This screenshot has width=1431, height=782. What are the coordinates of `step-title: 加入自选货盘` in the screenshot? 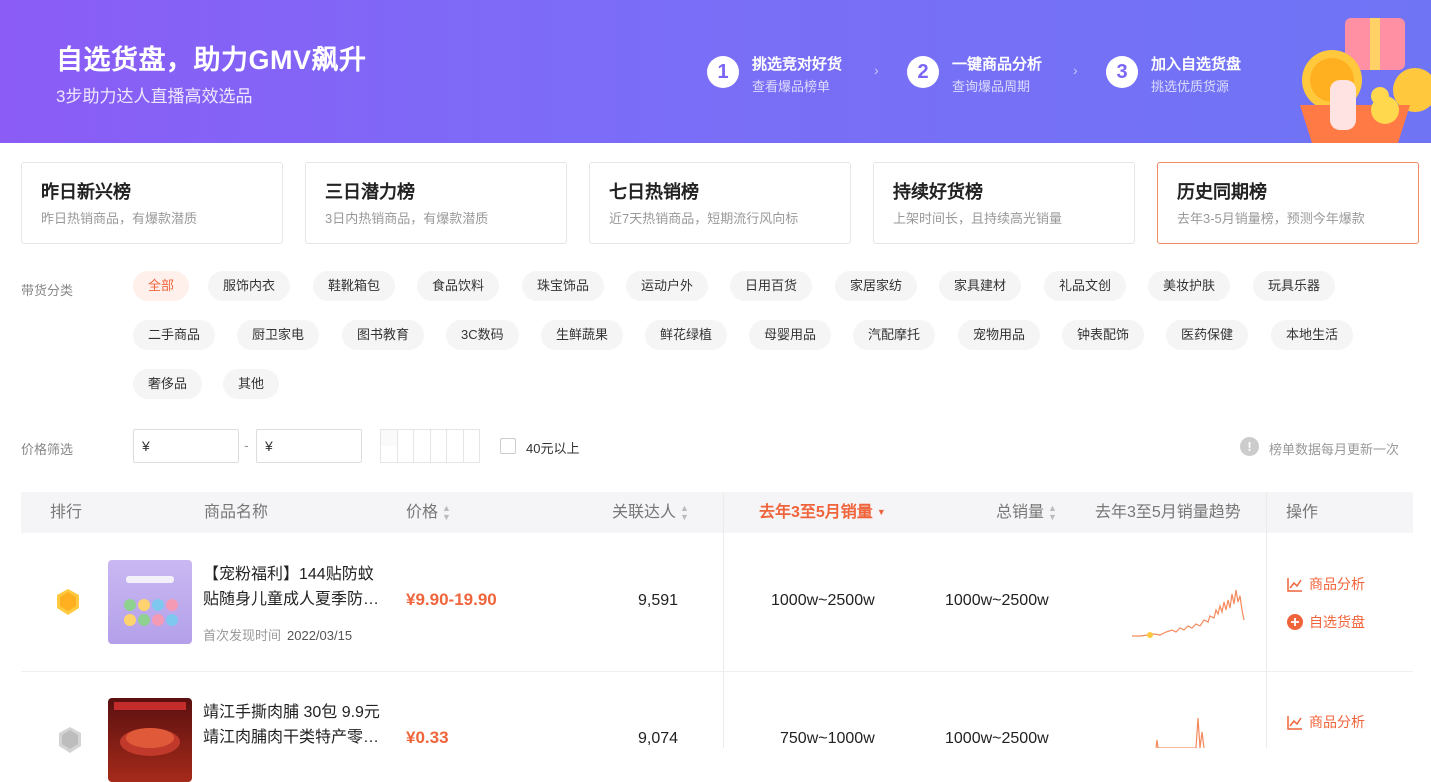 It's located at (1196, 64).